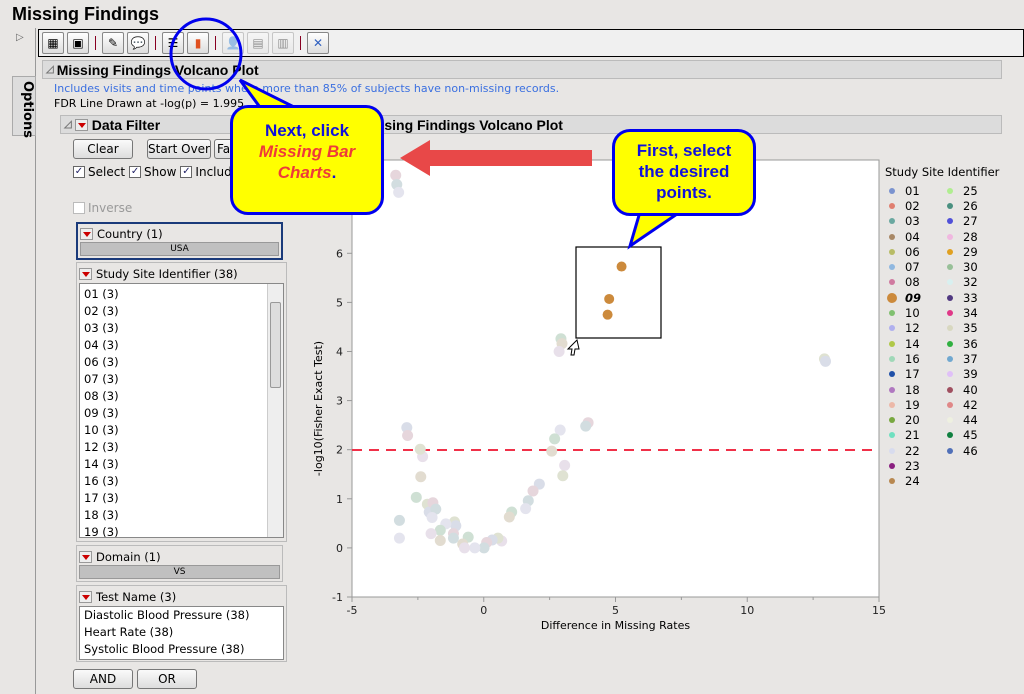 Image resolution: width=1024 pixels, height=694 pixels. What do you see at coordinates (969, 190) in the screenshot?
I see `legend-item: 25` at bounding box center [969, 190].